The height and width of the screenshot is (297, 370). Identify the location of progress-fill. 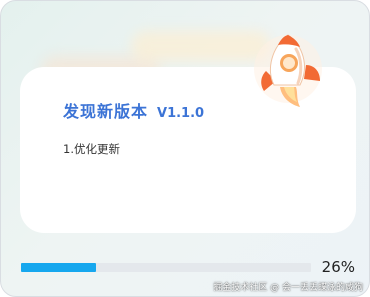
(59, 267).